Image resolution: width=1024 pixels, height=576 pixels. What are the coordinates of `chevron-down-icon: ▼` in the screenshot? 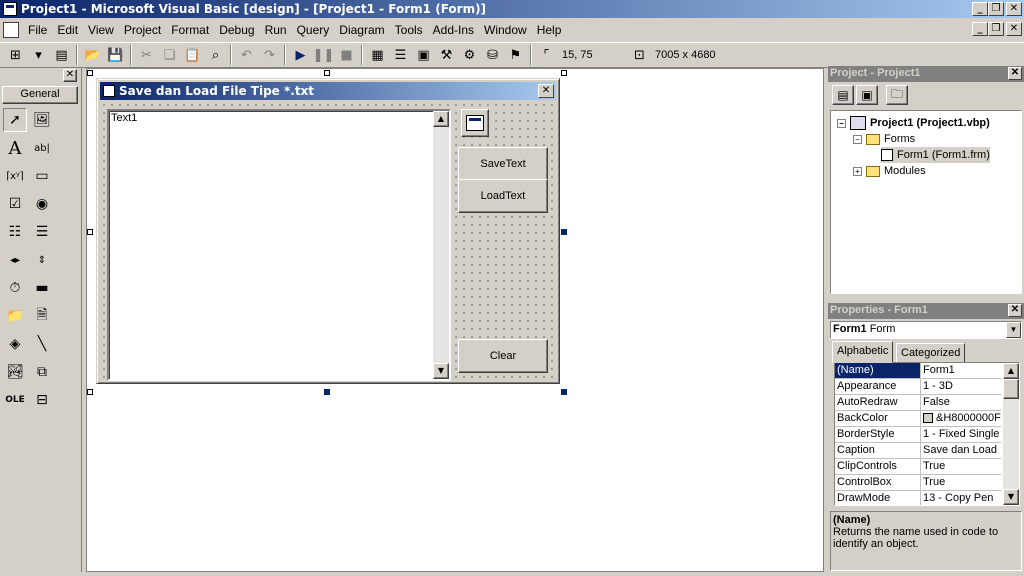 It's located at (1013, 330).